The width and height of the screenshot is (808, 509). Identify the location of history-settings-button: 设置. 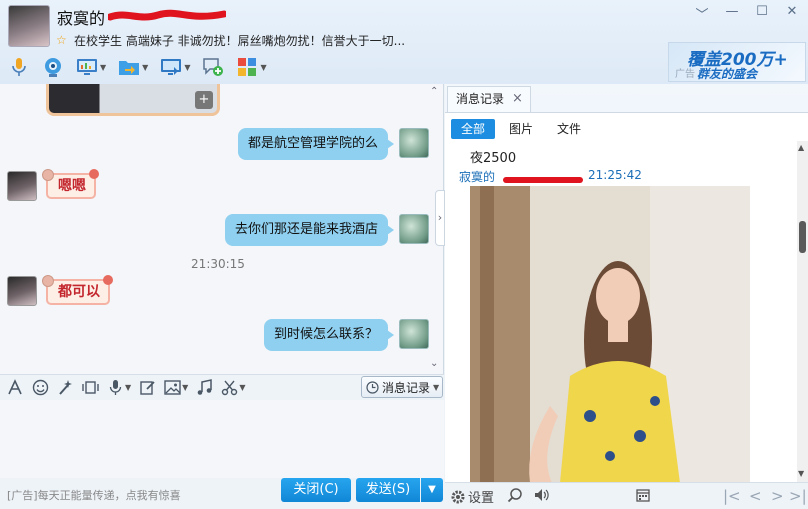
(472, 496).